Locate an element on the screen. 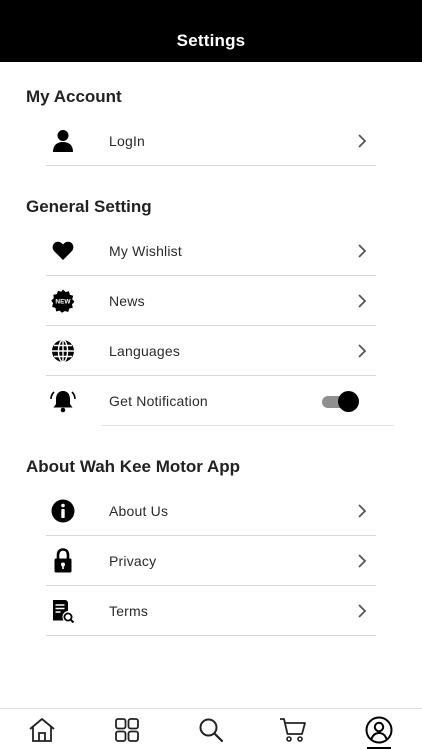  section-title-my-account: My Account is located at coordinates (74, 96).